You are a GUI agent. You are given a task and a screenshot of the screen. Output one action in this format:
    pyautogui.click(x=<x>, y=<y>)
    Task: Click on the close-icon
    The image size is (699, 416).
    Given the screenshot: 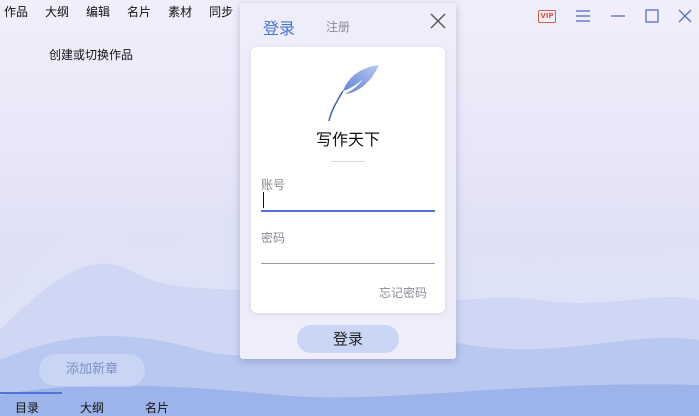 What is the action you would take?
    pyautogui.click(x=685, y=16)
    